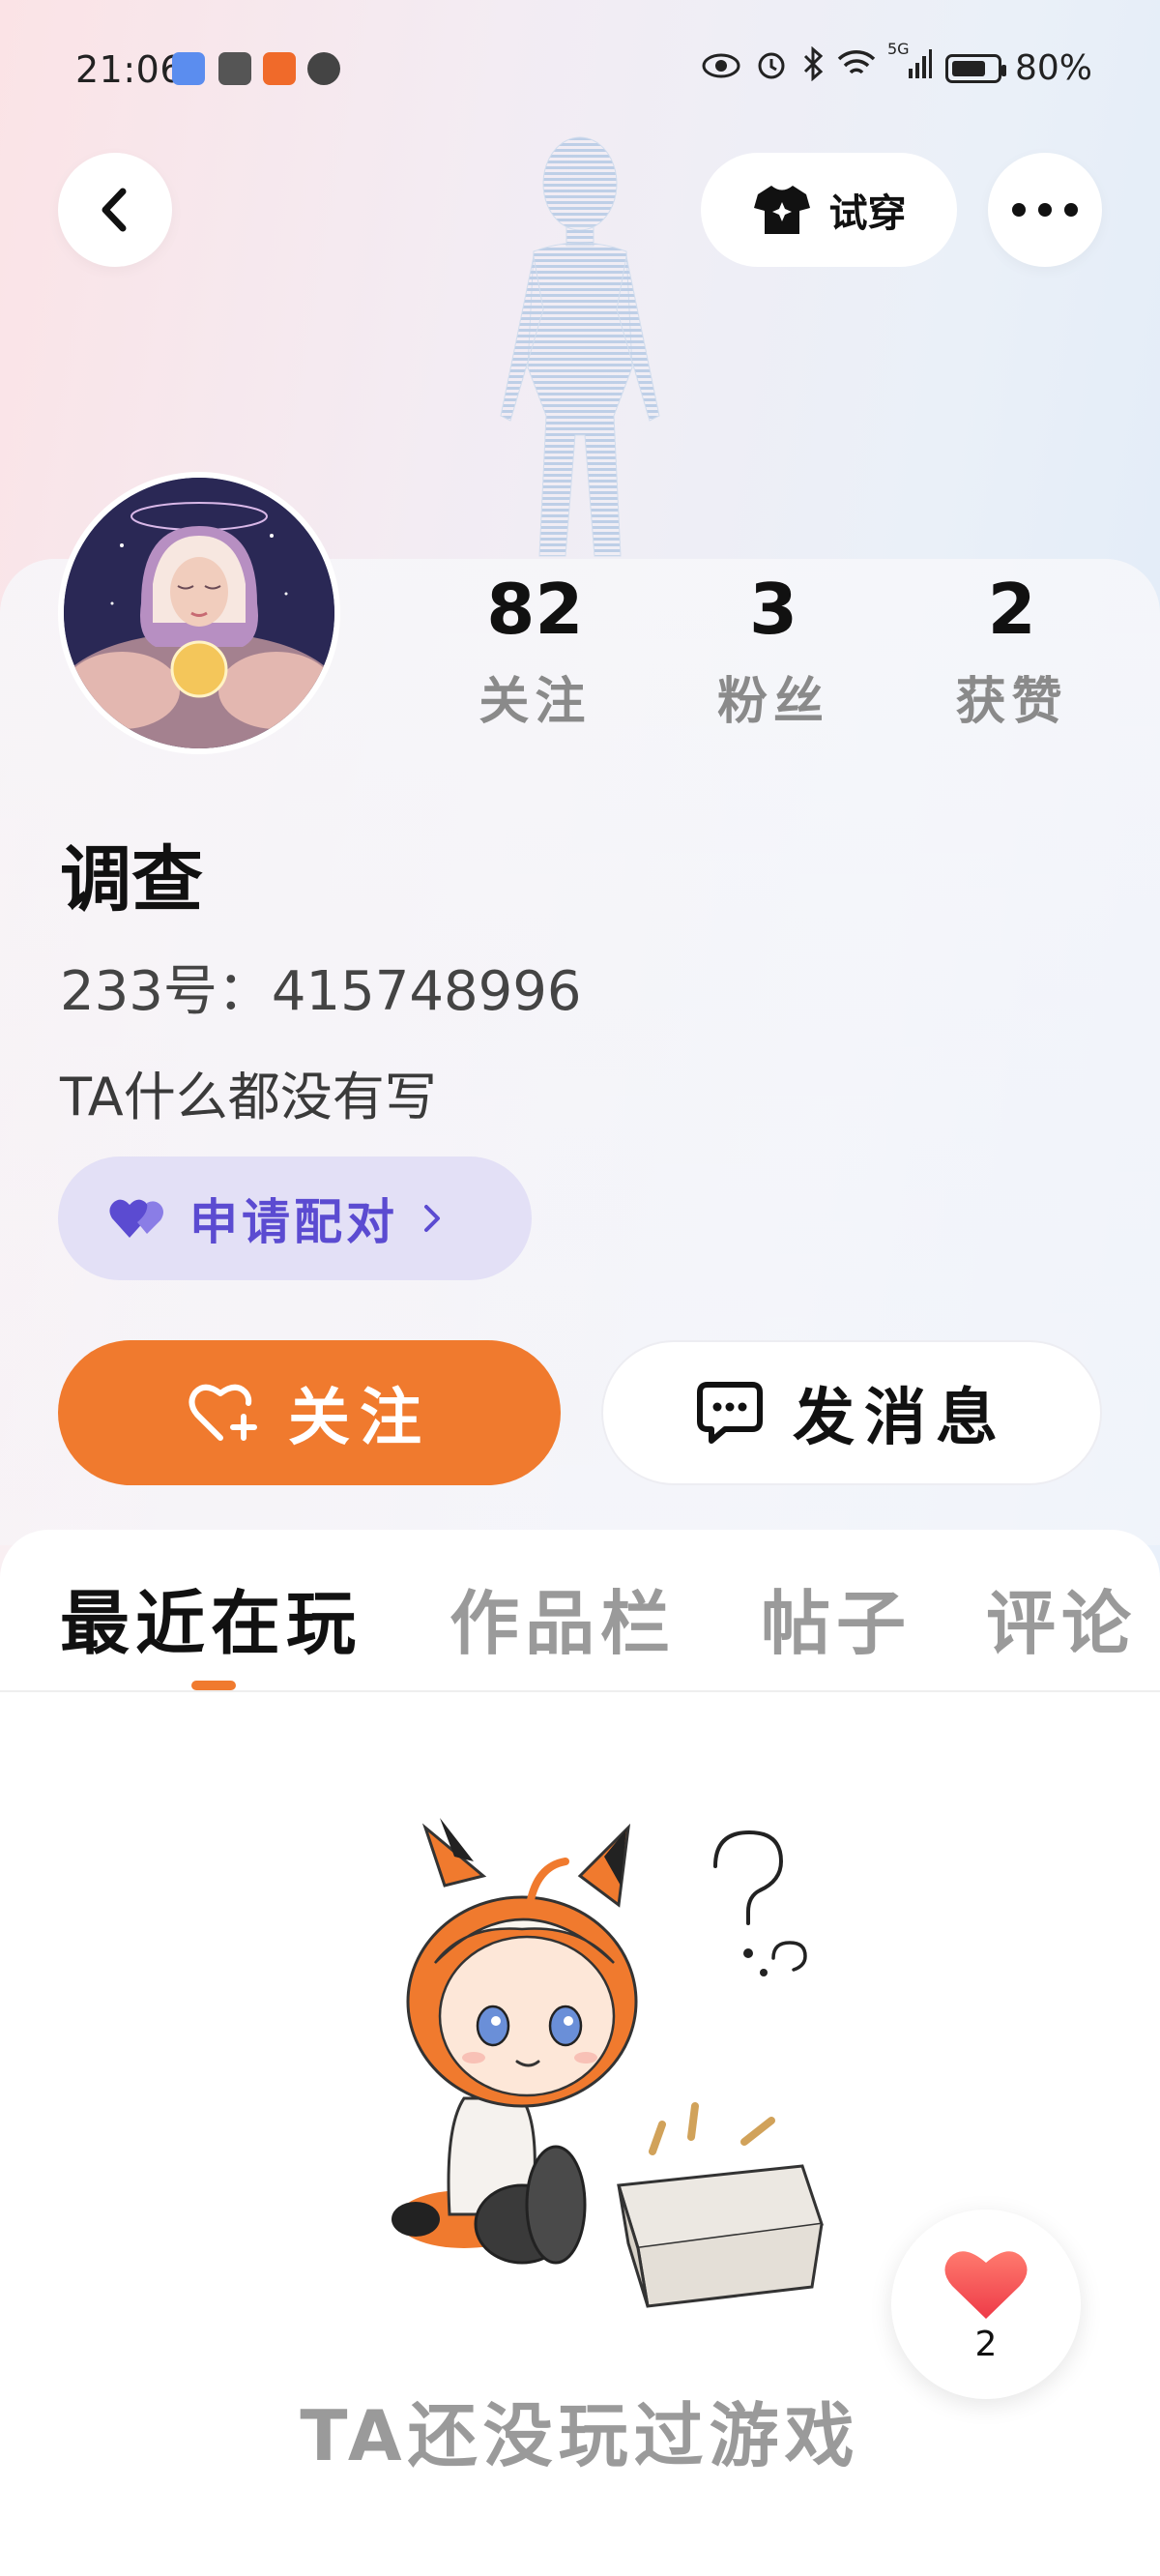 This screenshot has height=2576, width=1160. Describe the element at coordinates (535, 609) in the screenshot. I see `stat-following-value: 82` at that location.